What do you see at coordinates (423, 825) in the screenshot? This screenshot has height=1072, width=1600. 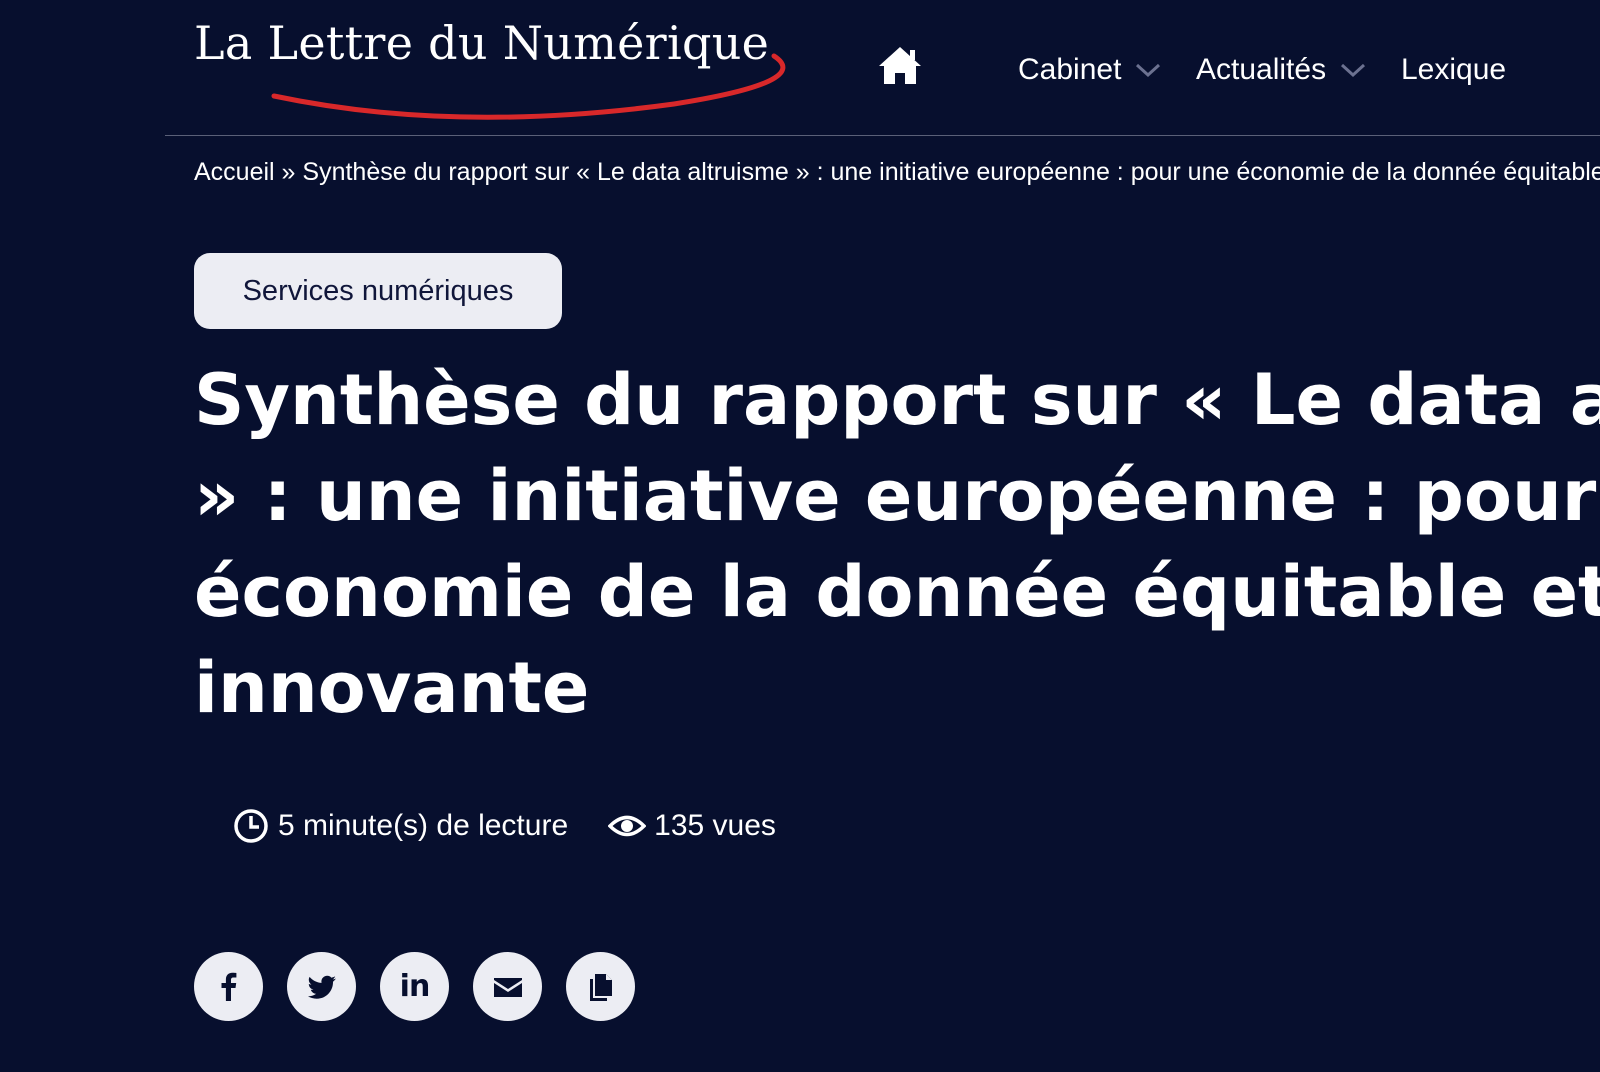 I see `reading-time-text: 5 minute(s) de lecture` at bounding box center [423, 825].